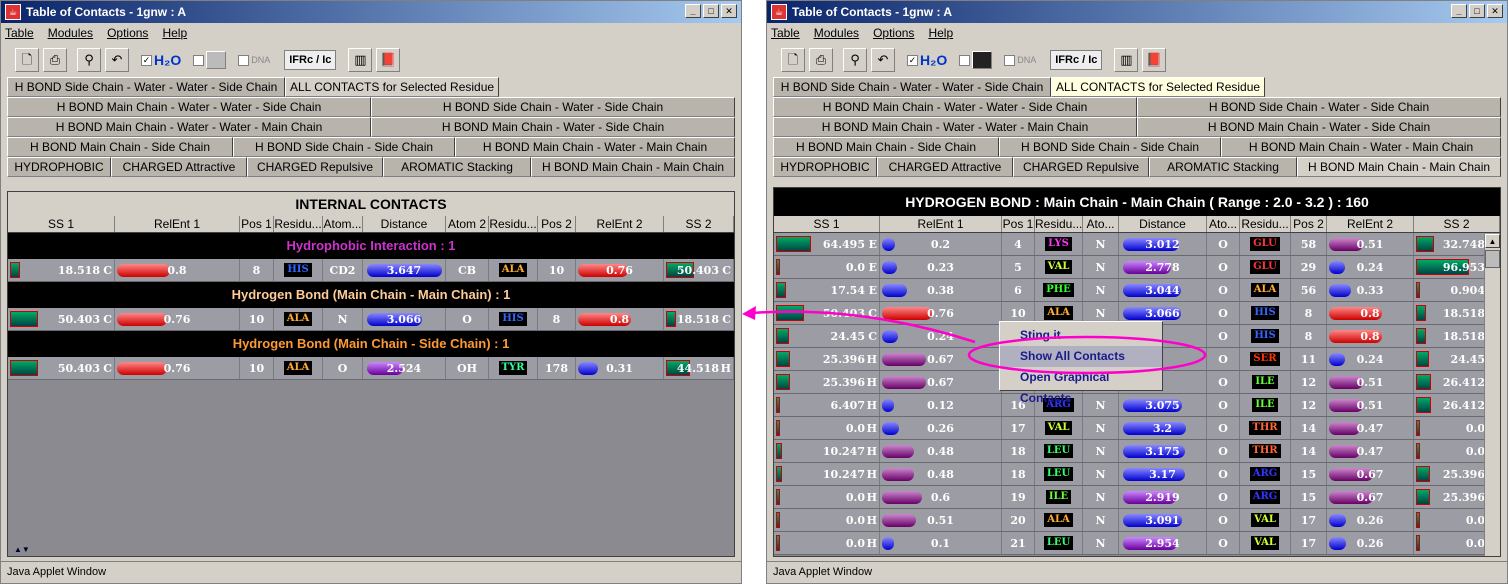  I want to click on table-row: 0.0H 0.6 19 ILE N 2.919 O ARG 15 0.67 25.396 H, so click(1137, 497).